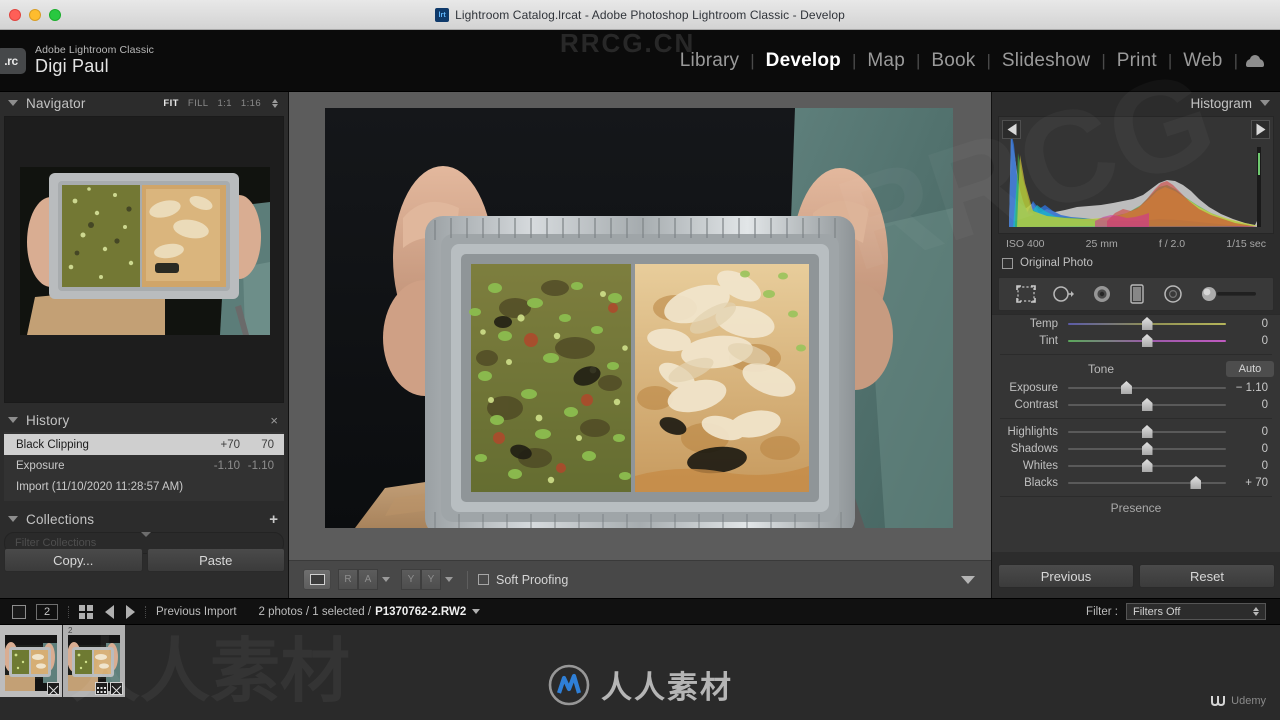 The image size is (1280, 720). What do you see at coordinates (1136, 508) in the screenshot?
I see `presence-label: Presence` at bounding box center [1136, 508].